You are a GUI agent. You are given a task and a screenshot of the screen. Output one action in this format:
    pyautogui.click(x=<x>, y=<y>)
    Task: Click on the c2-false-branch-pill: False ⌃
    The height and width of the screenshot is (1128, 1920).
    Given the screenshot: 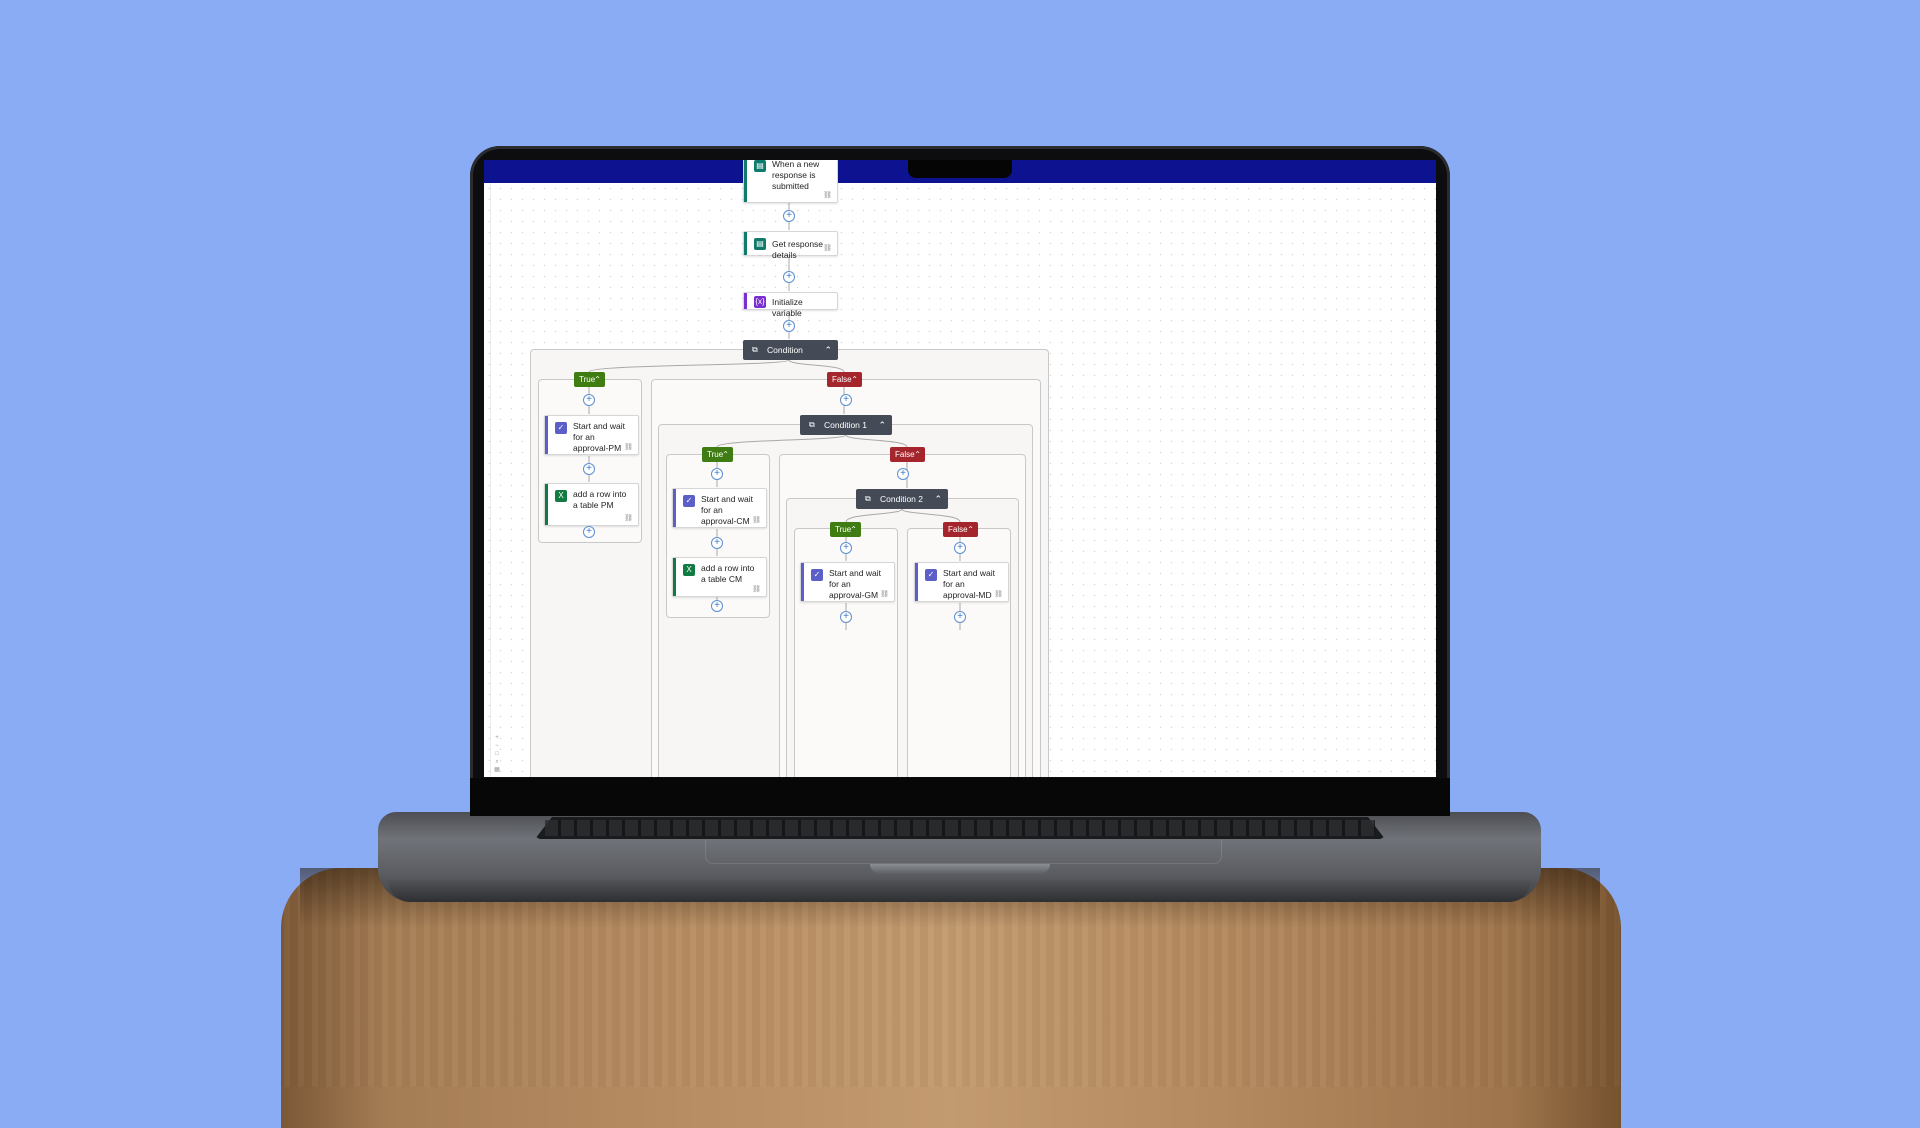 What is the action you would take?
    pyautogui.click(x=960, y=529)
    